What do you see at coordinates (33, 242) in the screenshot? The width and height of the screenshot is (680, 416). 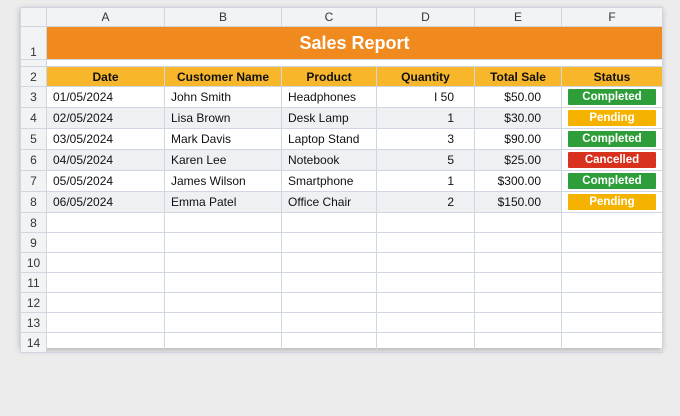 I see `row-header: 9` at bounding box center [33, 242].